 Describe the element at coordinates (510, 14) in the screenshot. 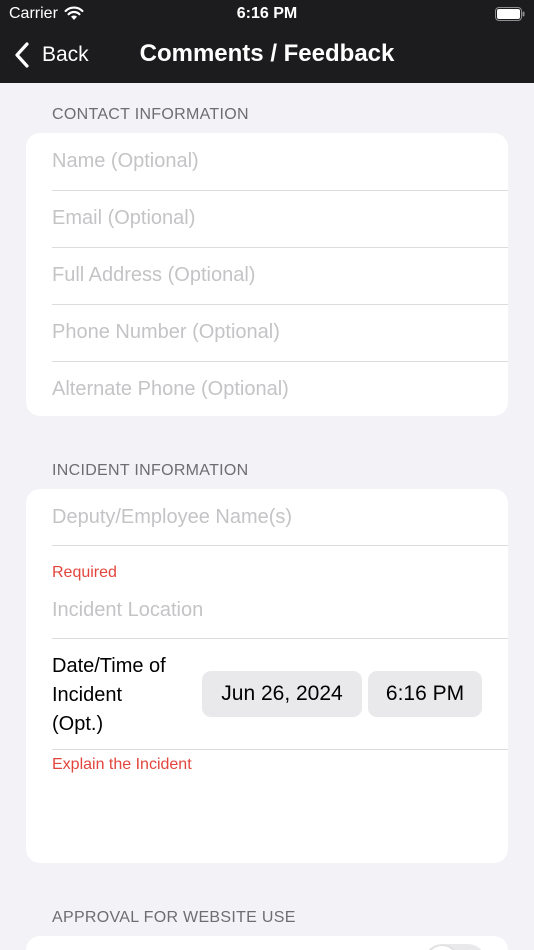

I see `battery-icon` at that location.